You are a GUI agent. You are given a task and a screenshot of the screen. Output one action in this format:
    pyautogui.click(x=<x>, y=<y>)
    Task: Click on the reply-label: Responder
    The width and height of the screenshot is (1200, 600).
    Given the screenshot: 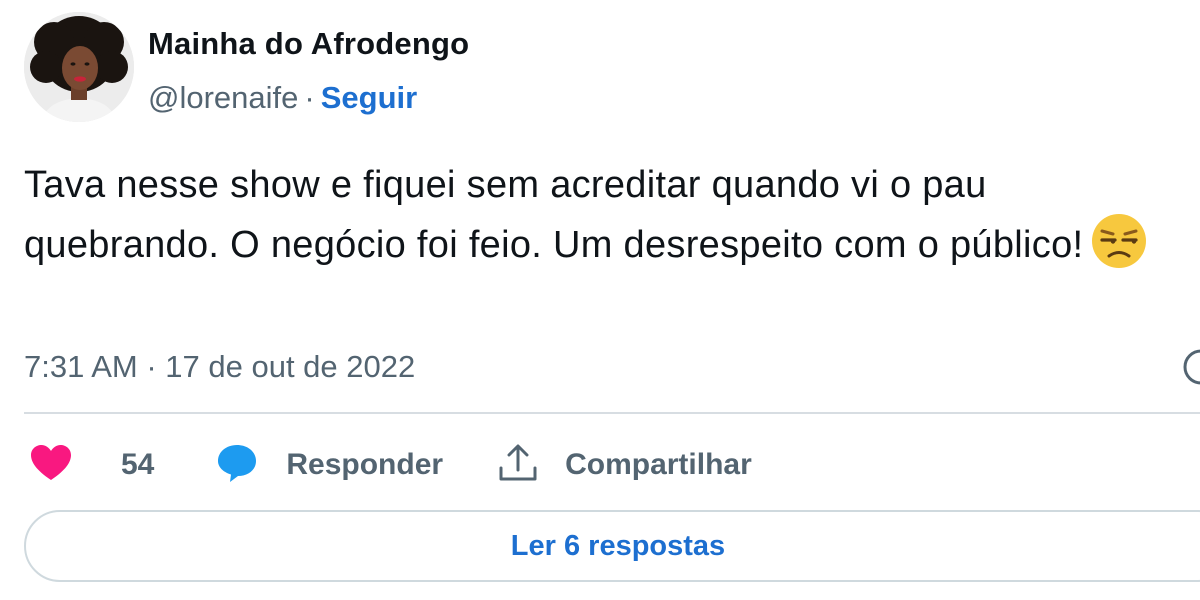 What is the action you would take?
    pyautogui.click(x=365, y=464)
    